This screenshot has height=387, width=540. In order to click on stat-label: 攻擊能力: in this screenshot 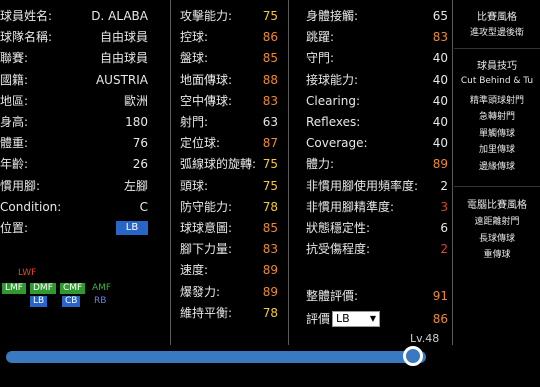, I will do `click(206, 16)`.